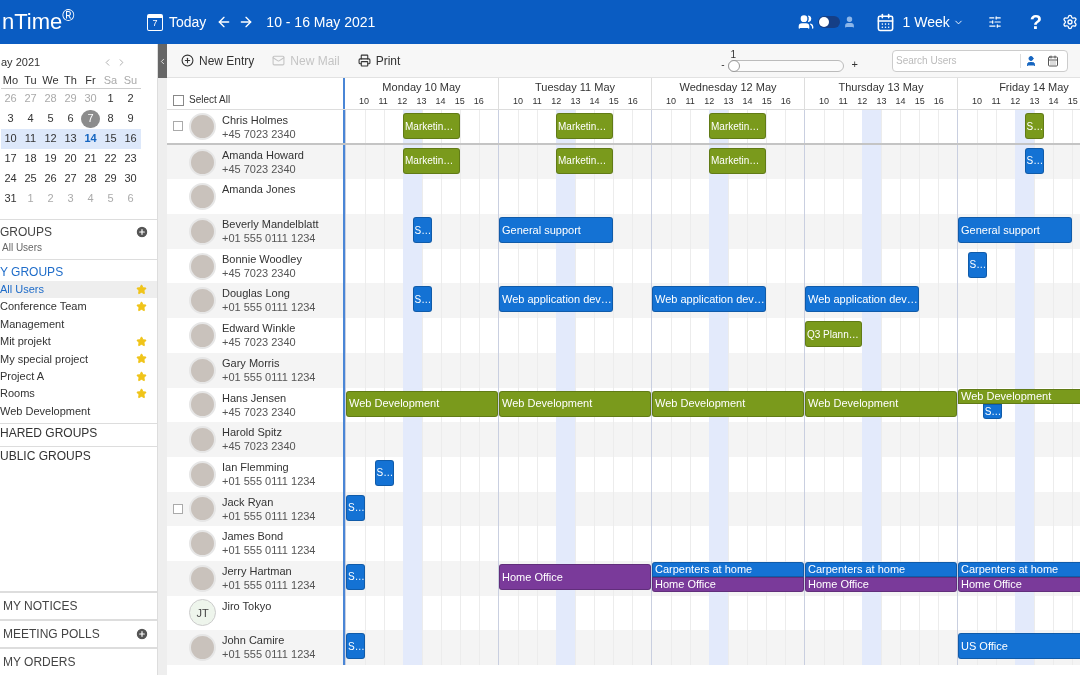  I want to click on user-name: Bonnie Woodley, so click(262, 258).